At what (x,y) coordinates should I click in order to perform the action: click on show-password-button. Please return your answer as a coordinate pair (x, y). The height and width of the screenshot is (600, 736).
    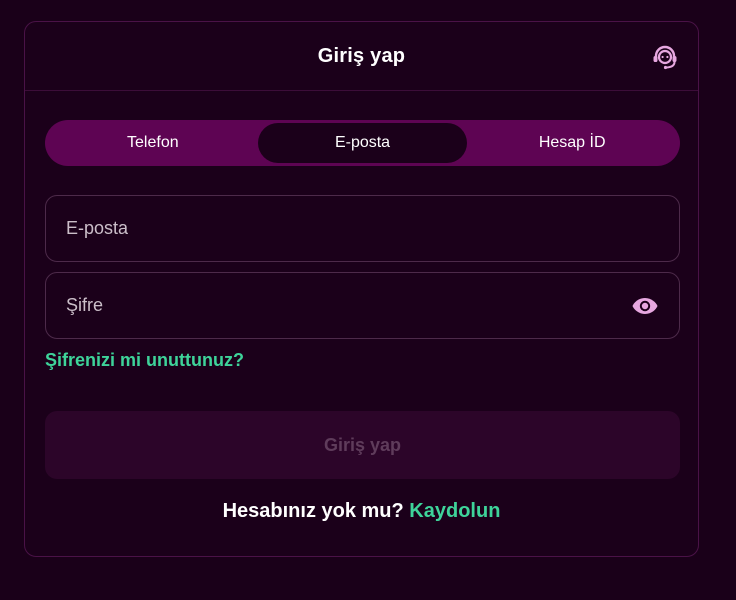
    Looking at the image, I should click on (645, 306).